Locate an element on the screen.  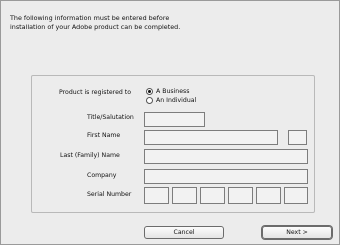
first-name-field is located at coordinates (211, 137).